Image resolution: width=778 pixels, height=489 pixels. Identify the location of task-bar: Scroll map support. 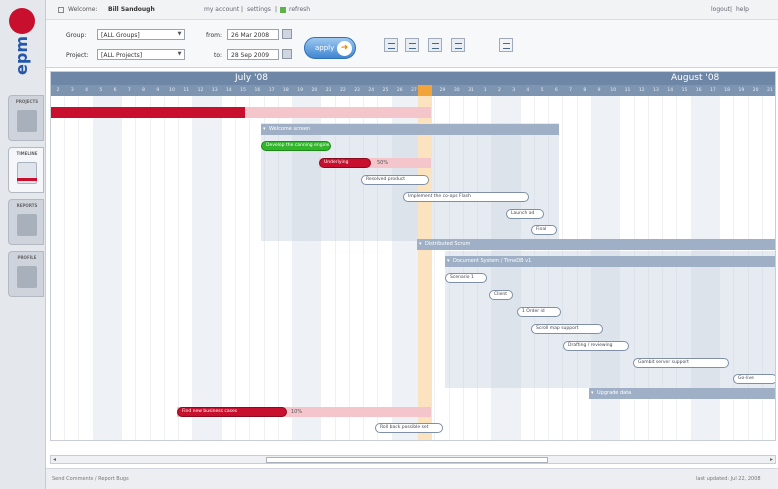
(567, 329).